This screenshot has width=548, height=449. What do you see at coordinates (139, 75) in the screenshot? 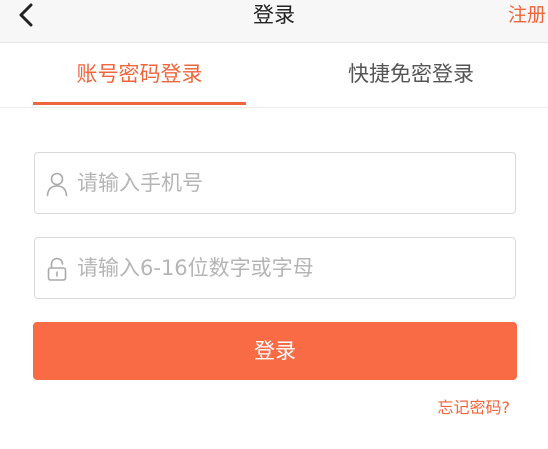
I see `tab-account-password: 账号密码登录` at bounding box center [139, 75].